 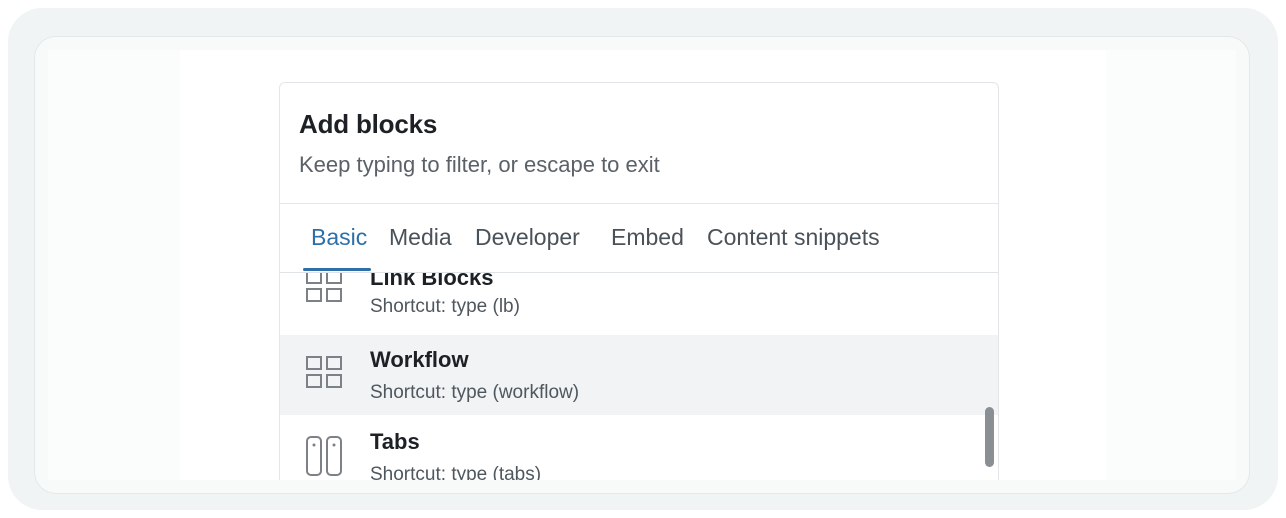 I want to click on dialog-title: Add blocks, so click(x=368, y=124).